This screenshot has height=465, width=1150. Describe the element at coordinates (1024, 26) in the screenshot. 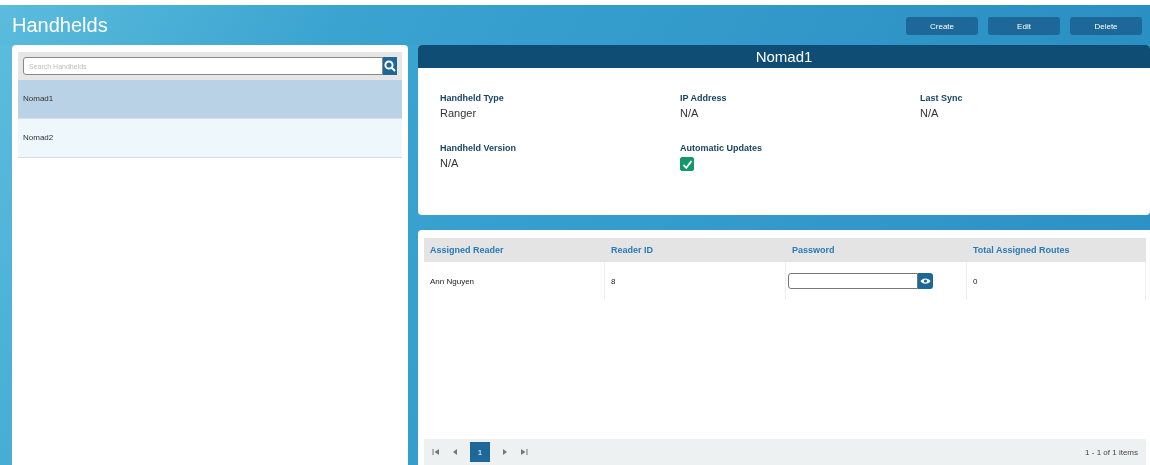

I see `action-button: Edit` at that location.